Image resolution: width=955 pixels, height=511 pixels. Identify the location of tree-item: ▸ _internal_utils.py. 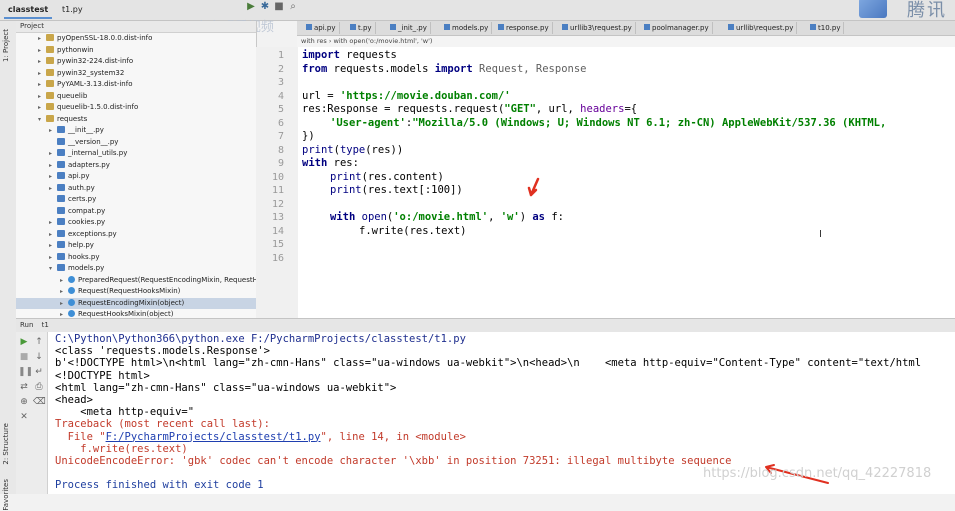
(136, 154).